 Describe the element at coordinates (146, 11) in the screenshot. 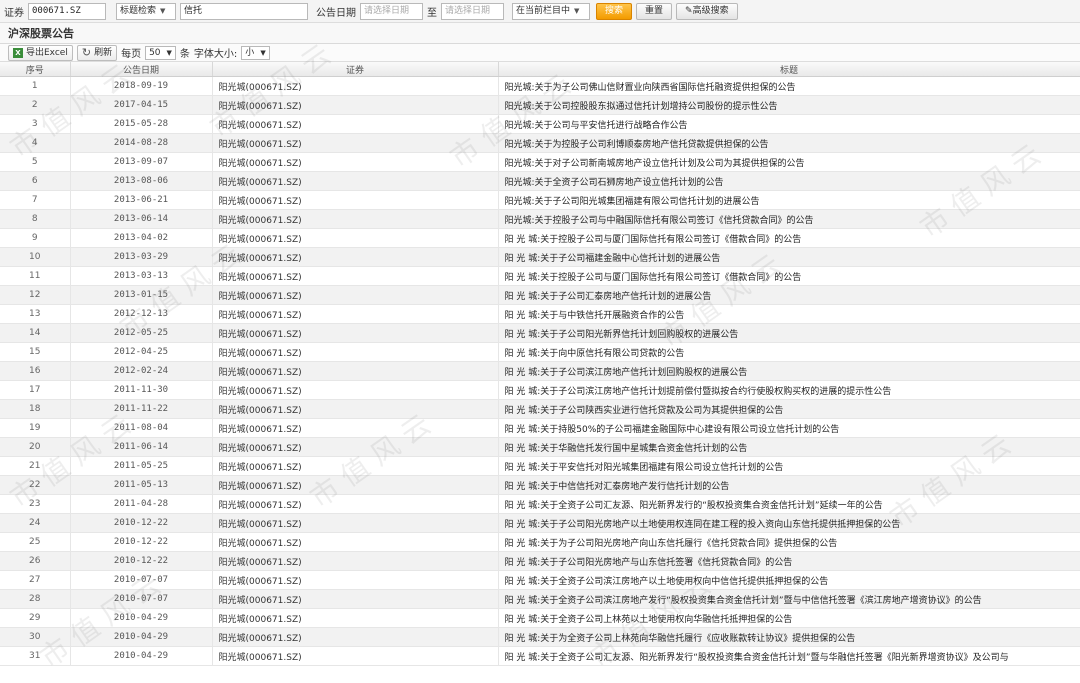

I see `search-type-select: 标题检索 ▼` at that location.